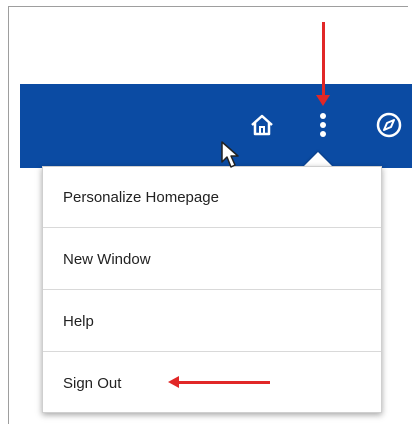 This screenshot has width=412, height=428. Describe the element at coordinates (323, 64) in the screenshot. I see `annotation-arrow-down` at that location.